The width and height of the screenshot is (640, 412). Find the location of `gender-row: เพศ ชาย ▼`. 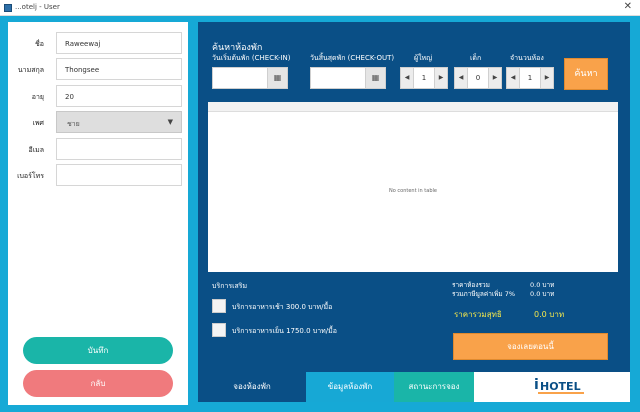

gender-row: เพศ ชาย ▼ is located at coordinates (98, 122).